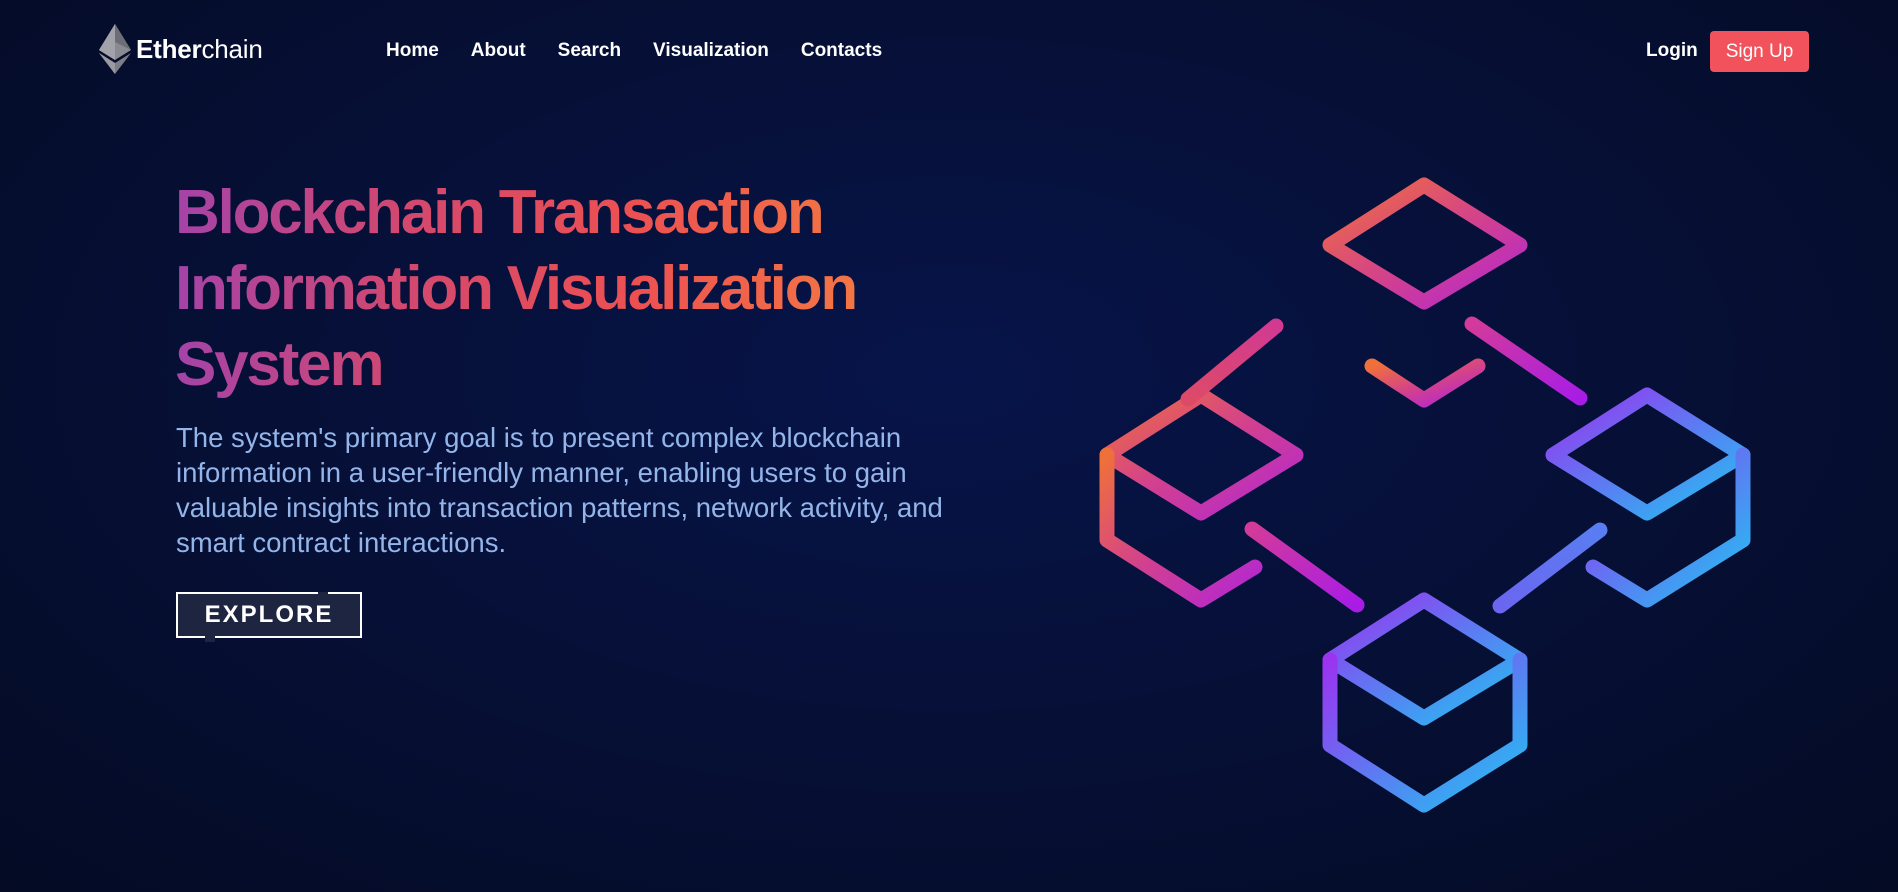  Describe the element at coordinates (1648, 497) in the screenshot. I see `right-cube-icon` at that location.